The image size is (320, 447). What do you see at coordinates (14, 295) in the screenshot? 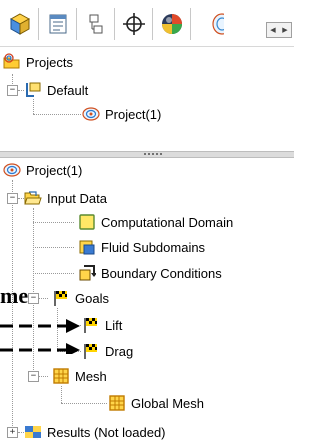
I see `annotation-text: me` at bounding box center [14, 295].